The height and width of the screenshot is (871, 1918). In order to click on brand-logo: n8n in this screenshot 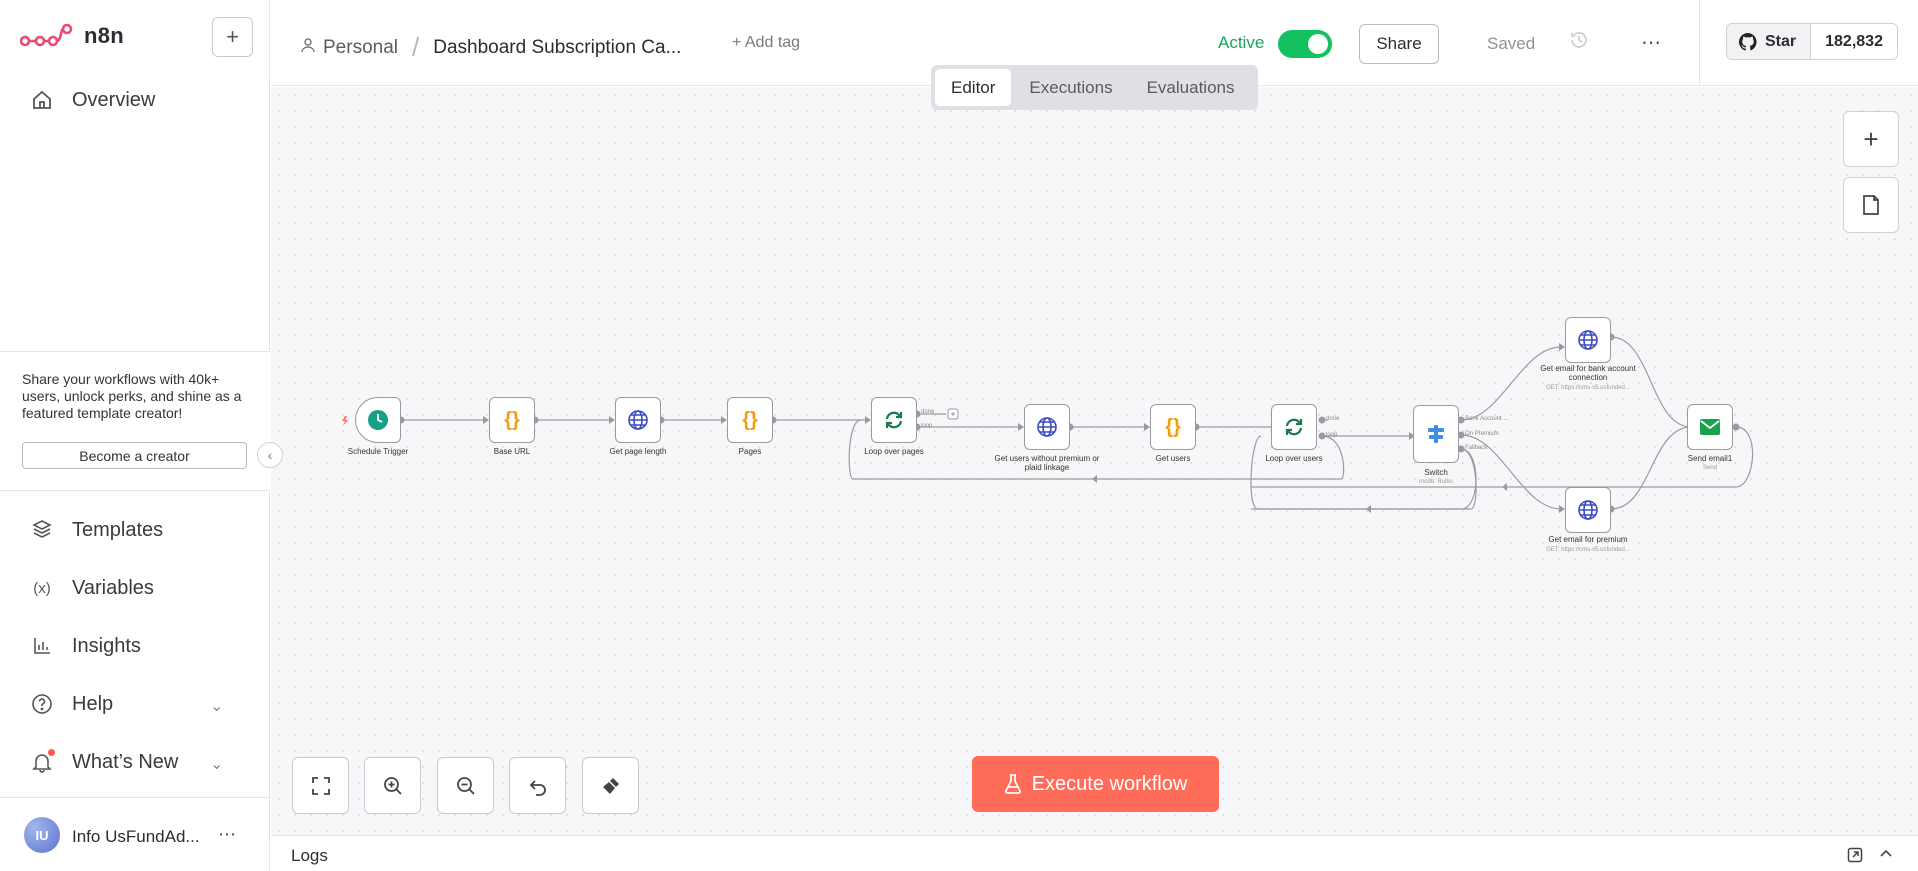, I will do `click(72, 36)`.